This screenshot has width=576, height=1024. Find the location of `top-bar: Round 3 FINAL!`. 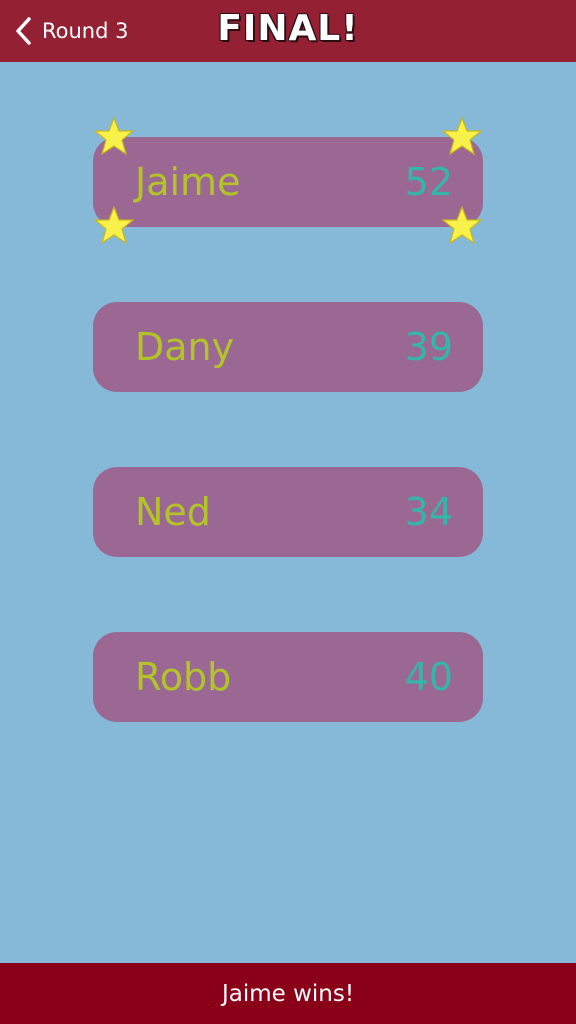

top-bar: Round 3 FINAL! is located at coordinates (288, 31).